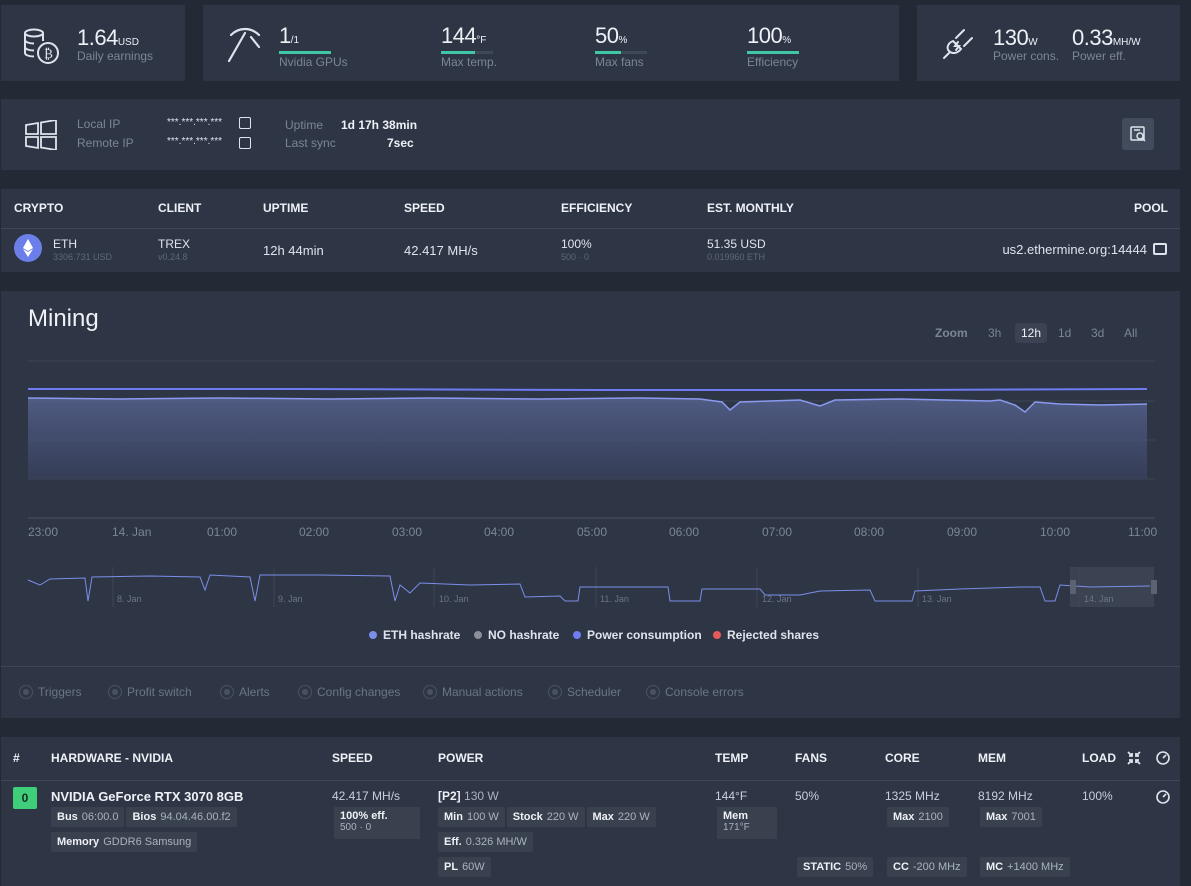 This screenshot has height=886, width=1191. What do you see at coordinates (407, 532) in the screenshot?
I see `x-tick: 03:00` at bounding box center [407, 532].